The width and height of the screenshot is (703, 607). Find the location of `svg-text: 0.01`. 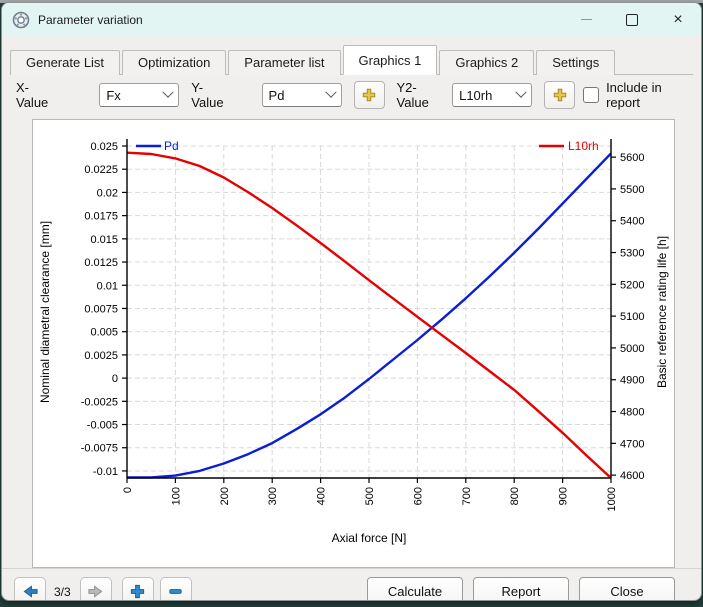

svg-text: 0.01 is located at coordinates (107, 286).